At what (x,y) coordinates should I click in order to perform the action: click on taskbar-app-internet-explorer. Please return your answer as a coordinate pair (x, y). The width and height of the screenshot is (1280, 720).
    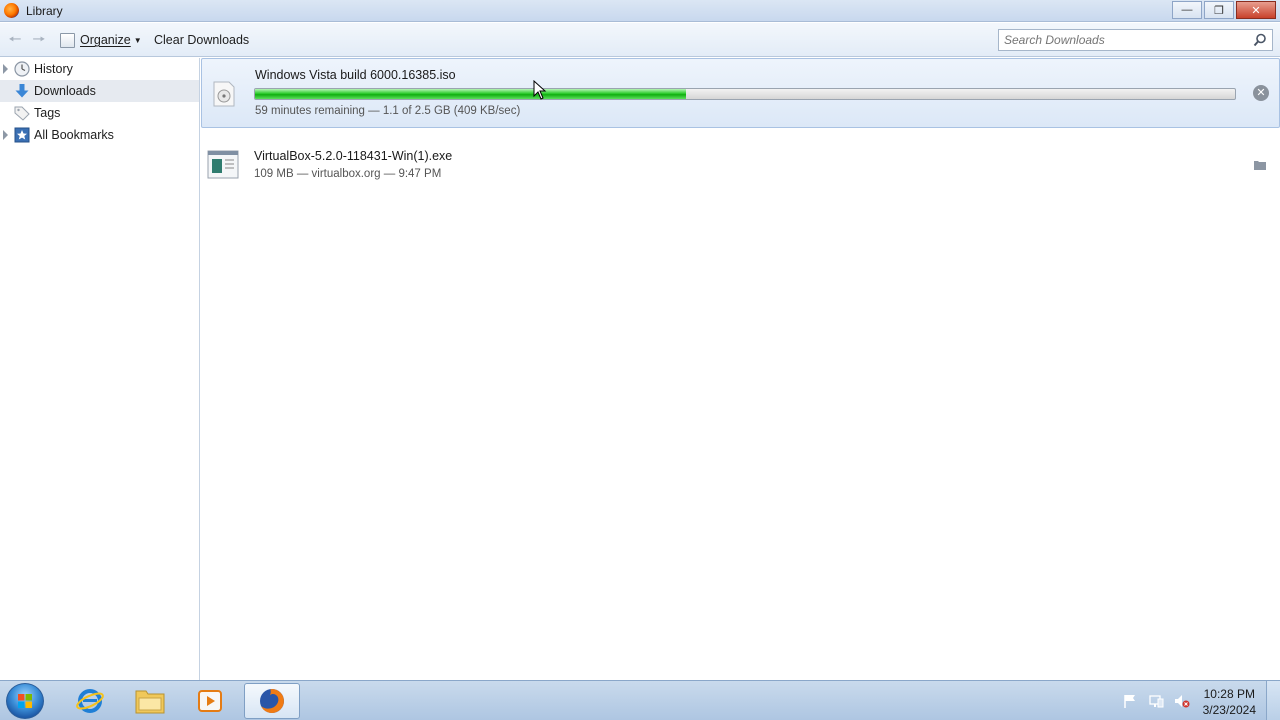
    Looking at the image, I should click on (90, 701).